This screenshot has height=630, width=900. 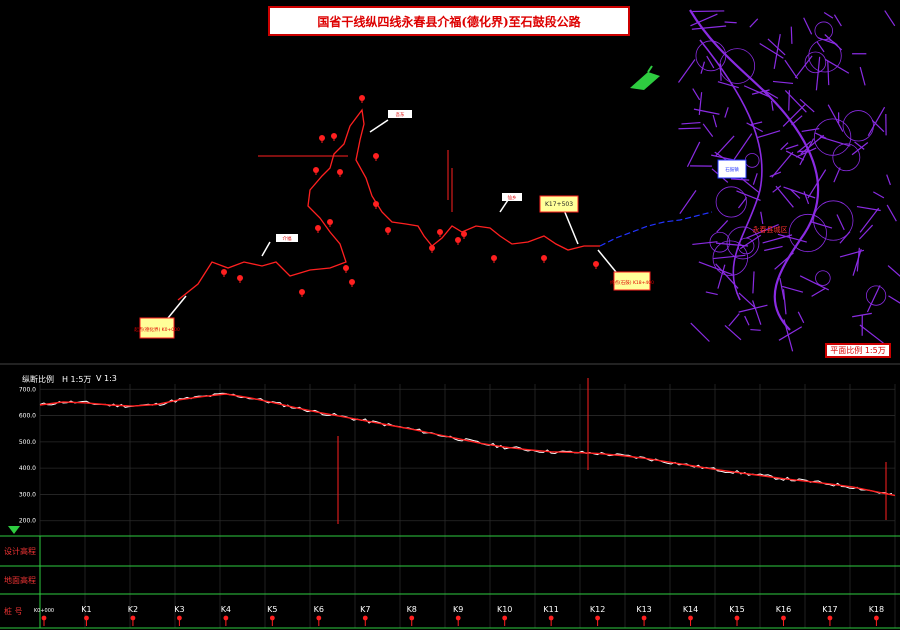 I want to click on city-street-network, so click(x=788, y=180).